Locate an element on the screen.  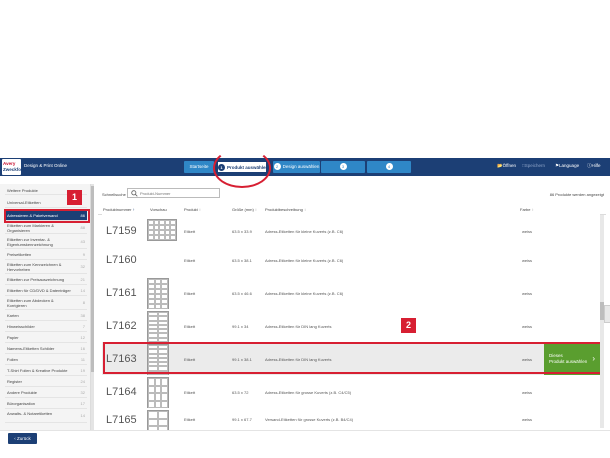
back-button: ‹ Zurück is located at coordinates (22, 438).